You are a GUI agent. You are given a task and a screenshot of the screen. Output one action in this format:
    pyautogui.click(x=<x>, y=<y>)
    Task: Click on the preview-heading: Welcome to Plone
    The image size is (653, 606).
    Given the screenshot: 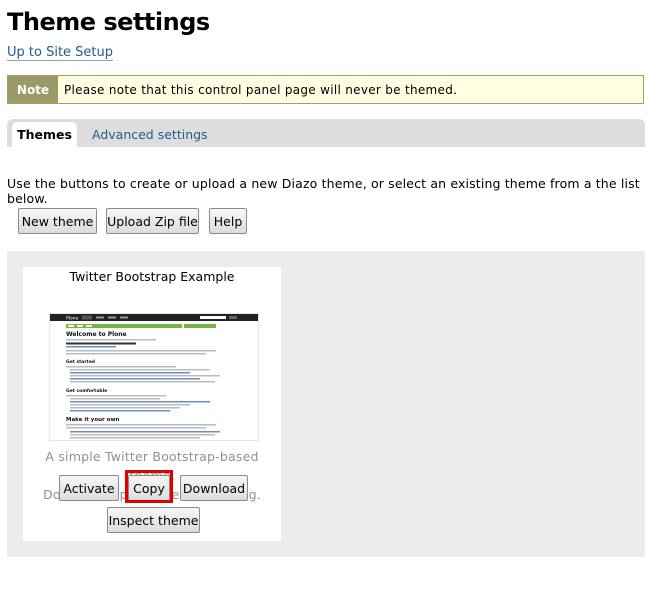 What is the action you would take?
    pyautogui.click(x=96, y=334)
    